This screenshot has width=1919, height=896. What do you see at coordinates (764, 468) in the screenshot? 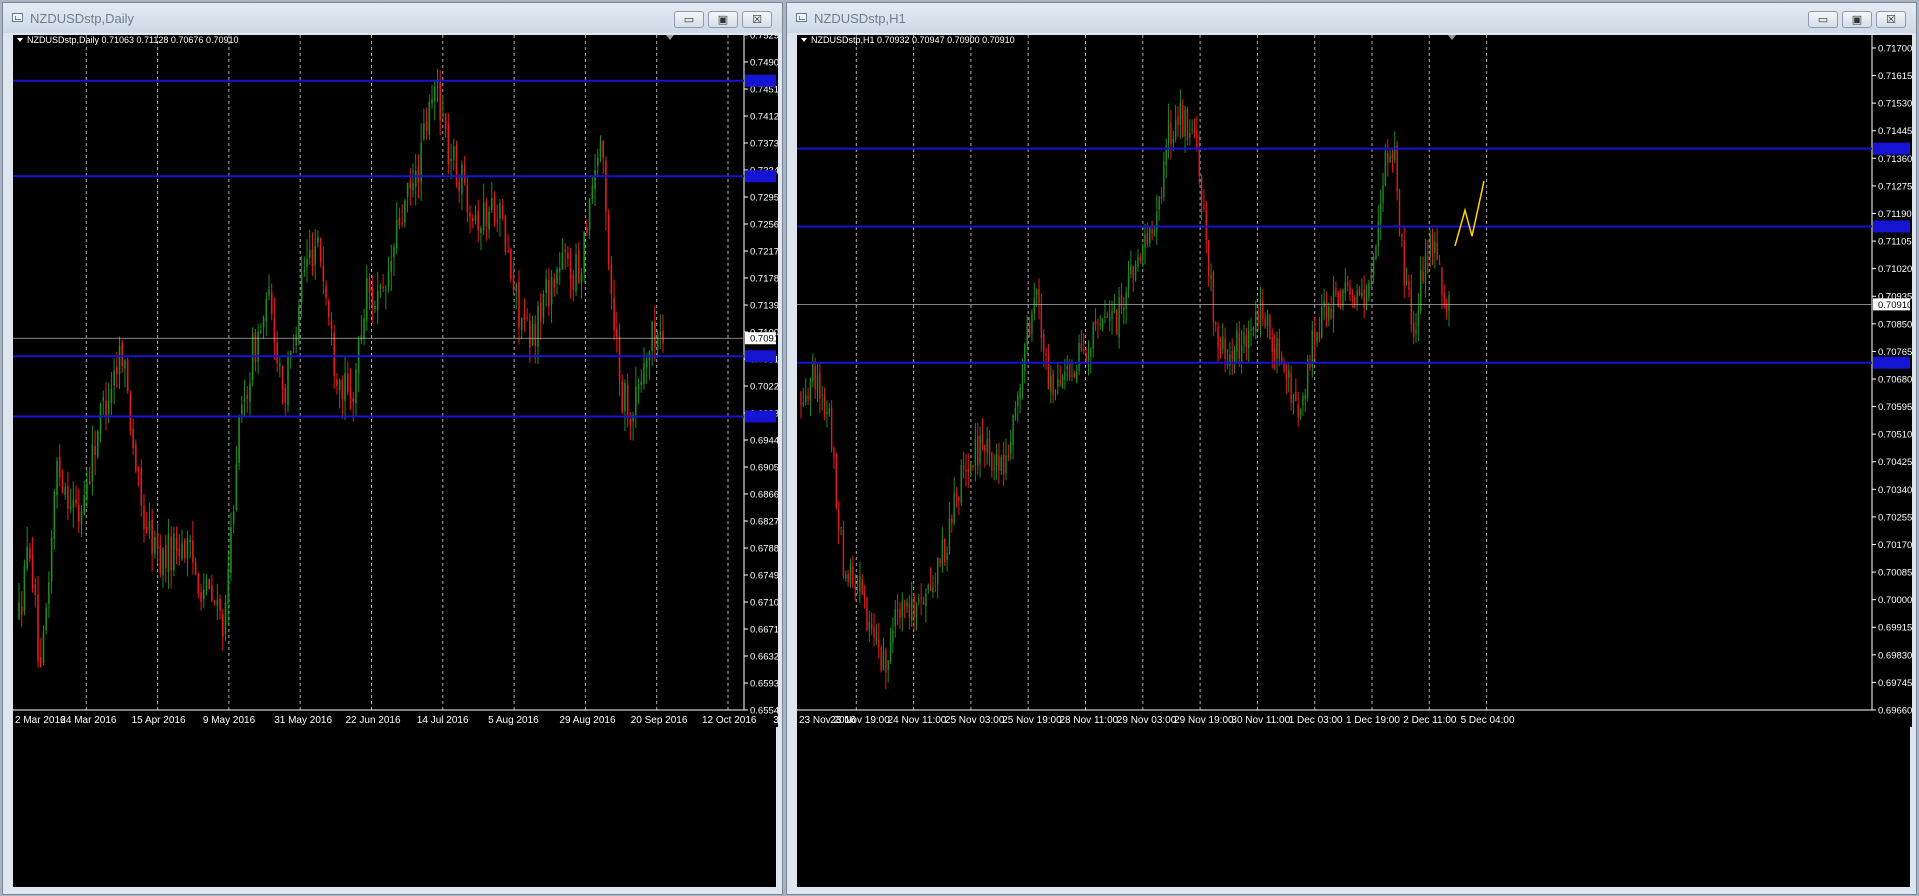
I see `price-axis-label: 0.69050` at bounding box center [764, 468].